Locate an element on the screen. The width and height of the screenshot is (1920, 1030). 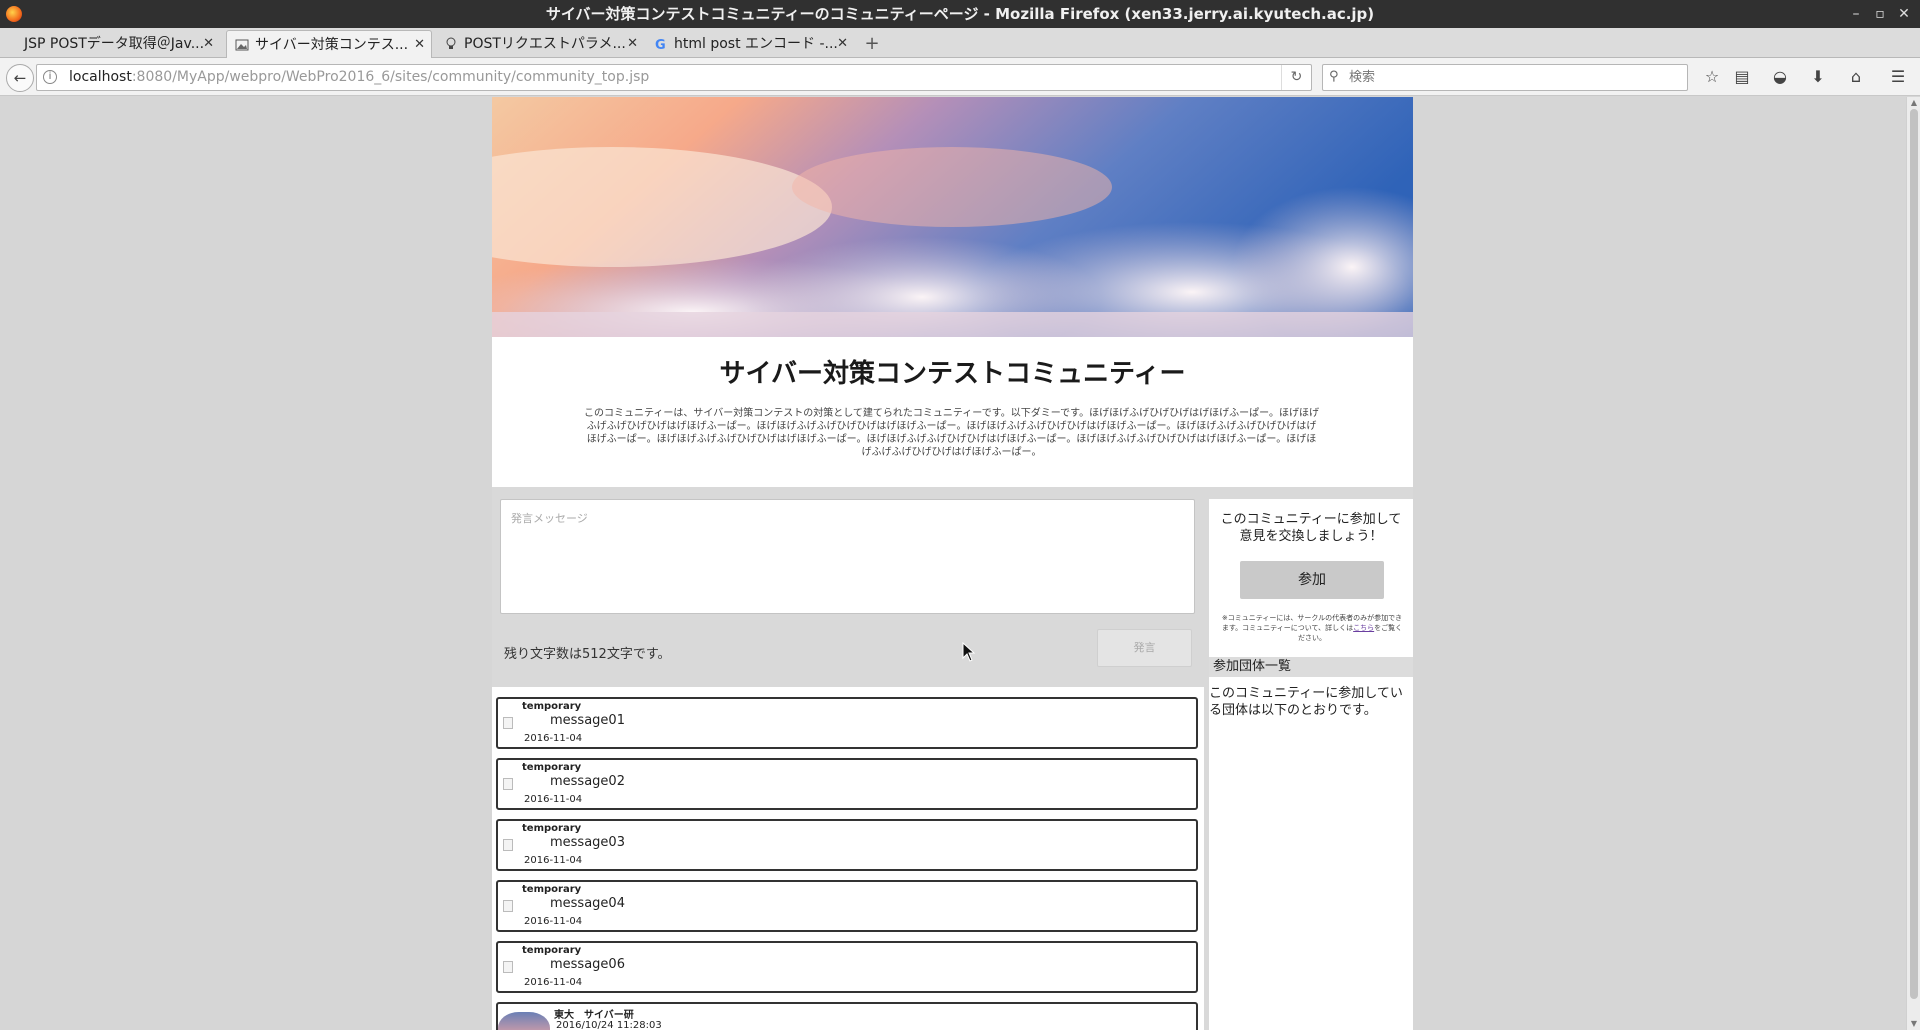
menu-icon: ☰ is located at coordinates (1898, 77).